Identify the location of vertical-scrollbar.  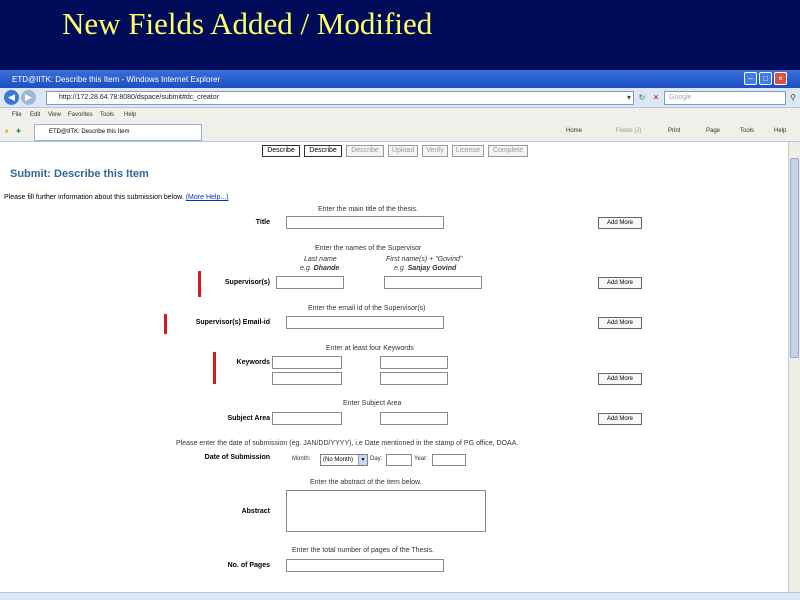
(794, 367).